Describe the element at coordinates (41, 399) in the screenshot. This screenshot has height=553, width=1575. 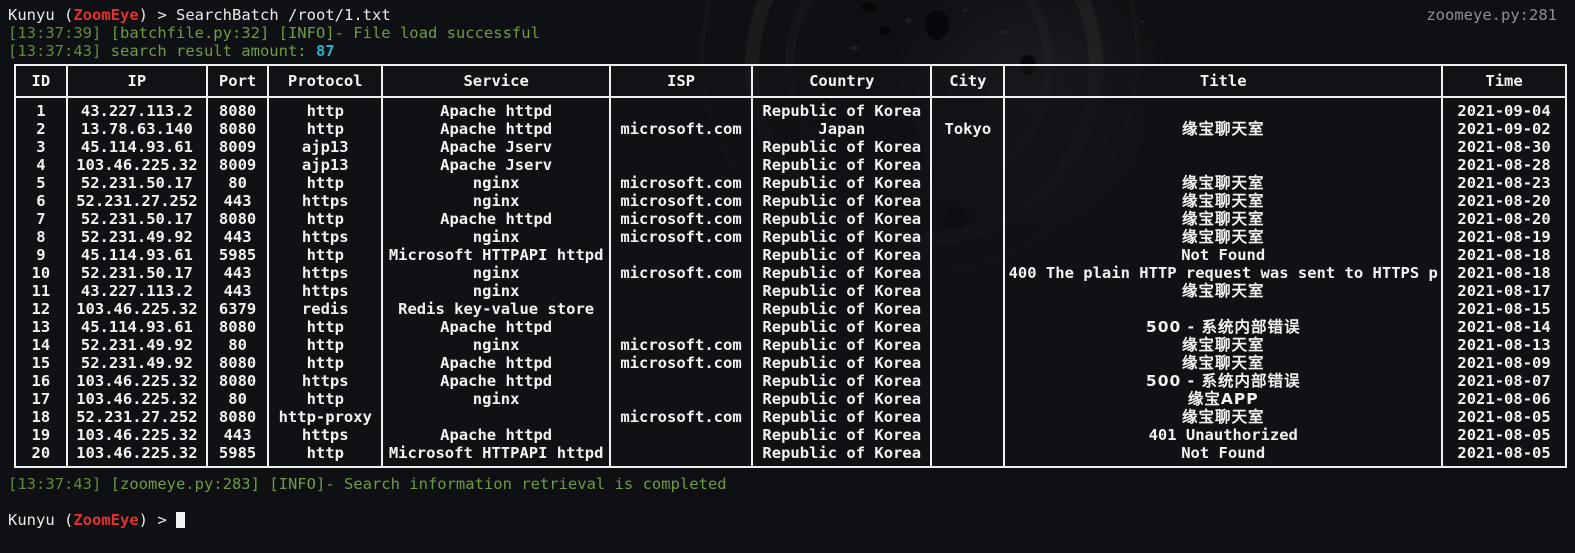
I see `cell-id: 17` at that location.